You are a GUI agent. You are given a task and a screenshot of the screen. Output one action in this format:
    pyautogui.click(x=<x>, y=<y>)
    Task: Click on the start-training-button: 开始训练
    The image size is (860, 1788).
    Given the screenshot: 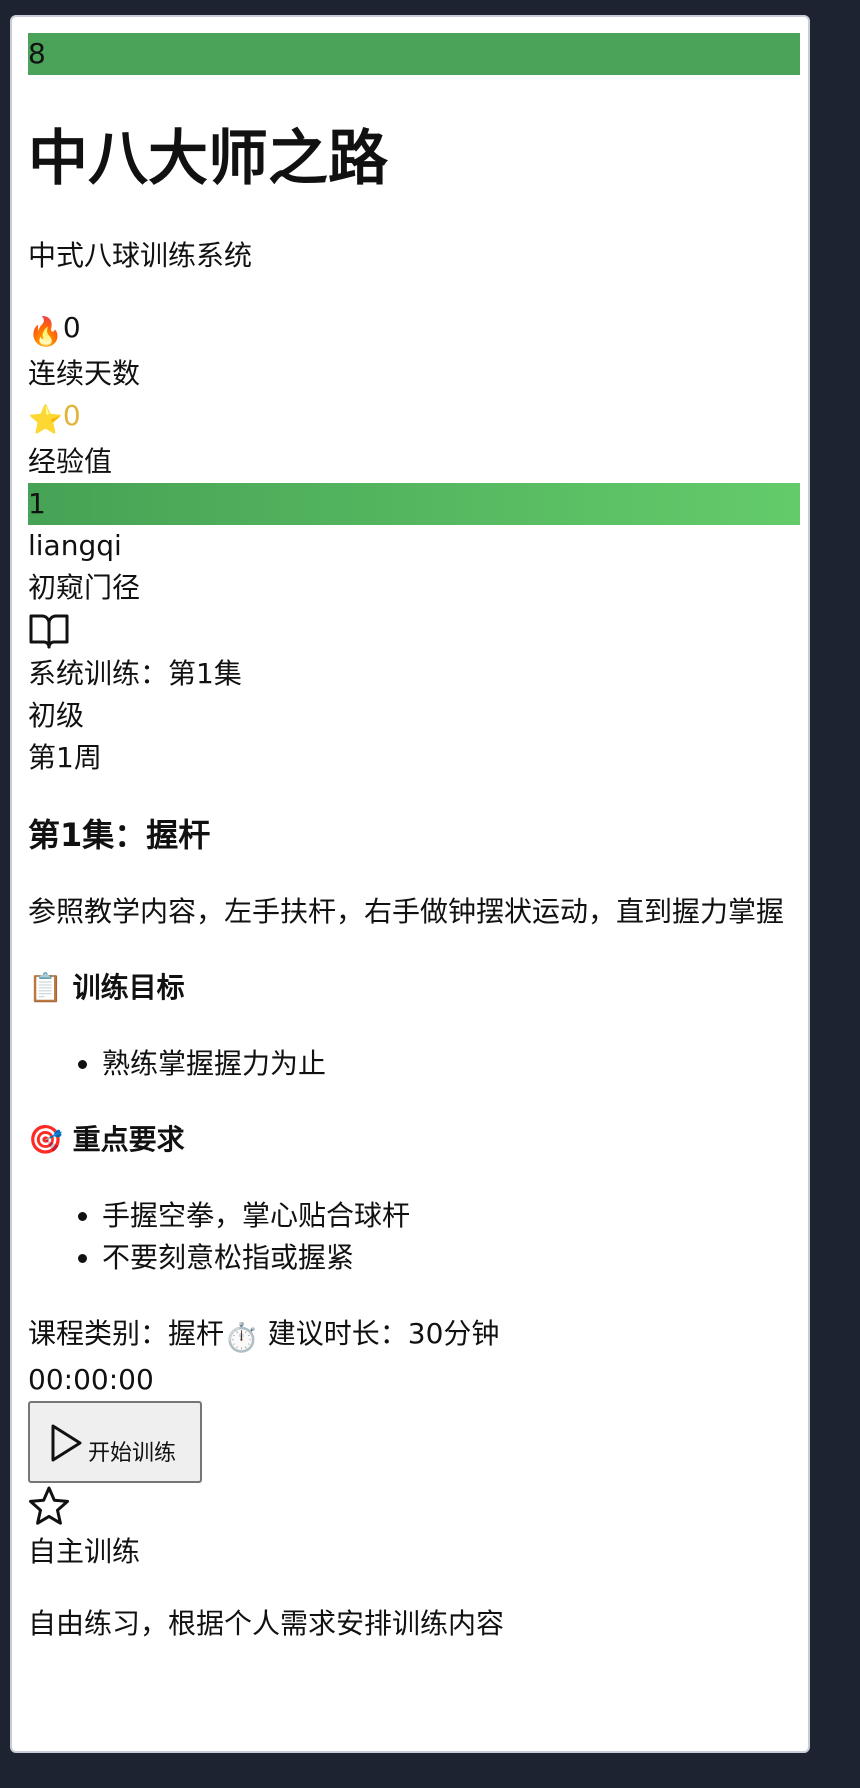 What is the action you would take?
    pyautogui.click(x=115, y=1442)
    